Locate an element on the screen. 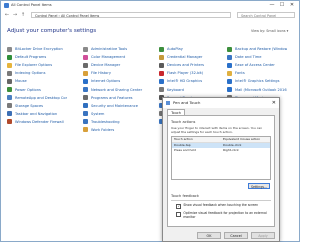 The height and width of the screenshot is (242, 320). window-title: All Control Panel Items is located at coordinates (31, 5).